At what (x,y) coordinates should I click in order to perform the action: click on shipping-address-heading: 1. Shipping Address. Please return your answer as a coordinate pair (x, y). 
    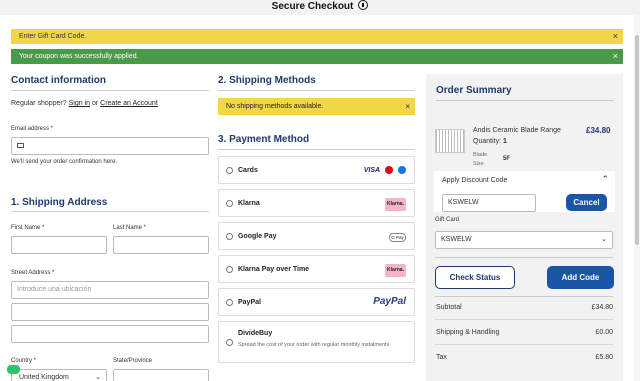
    Looking at the image, I should click on (59, 202).